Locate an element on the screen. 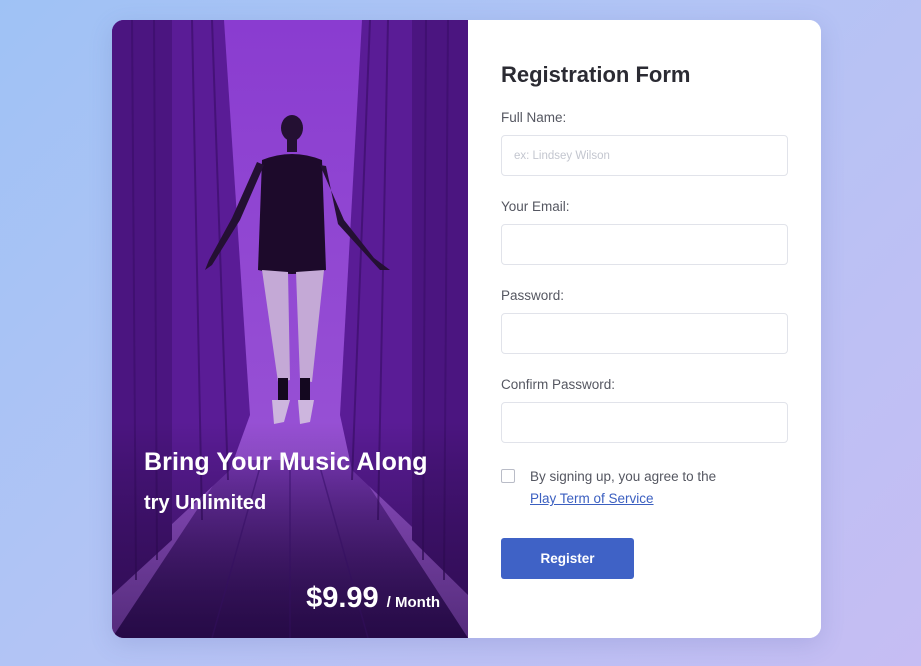 This screenshot has width=921, height=666. password-input is located at coordinates (644, 333).